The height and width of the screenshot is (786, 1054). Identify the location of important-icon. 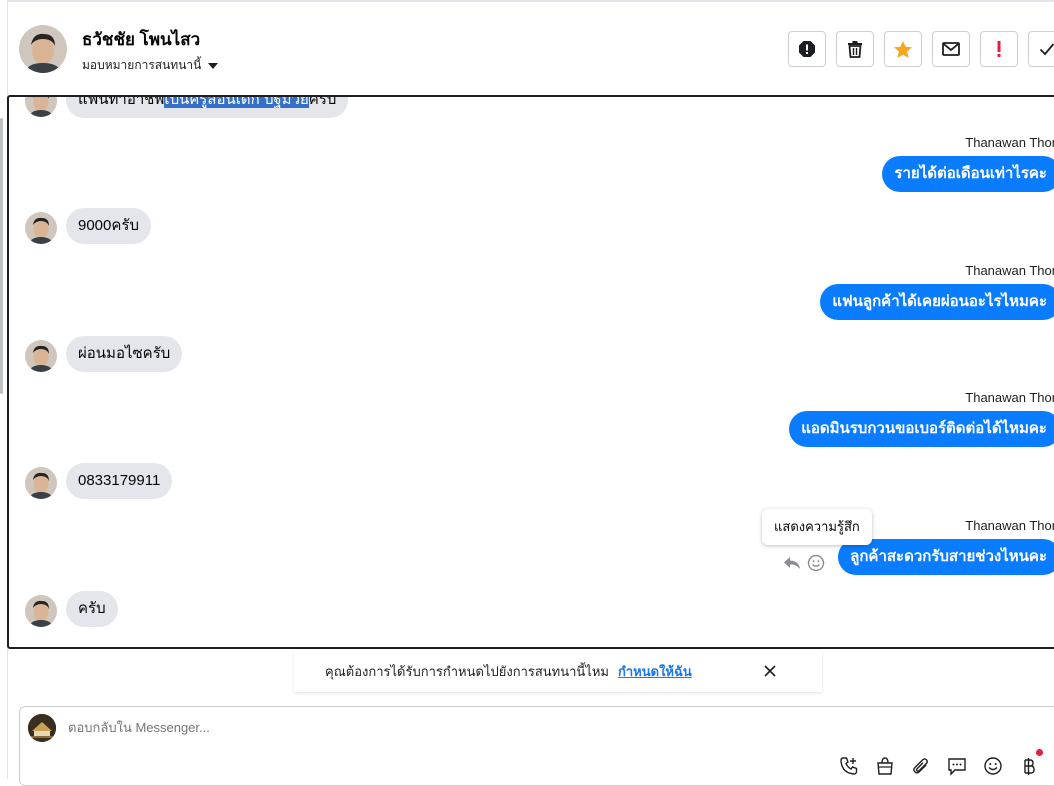
(999, 49).